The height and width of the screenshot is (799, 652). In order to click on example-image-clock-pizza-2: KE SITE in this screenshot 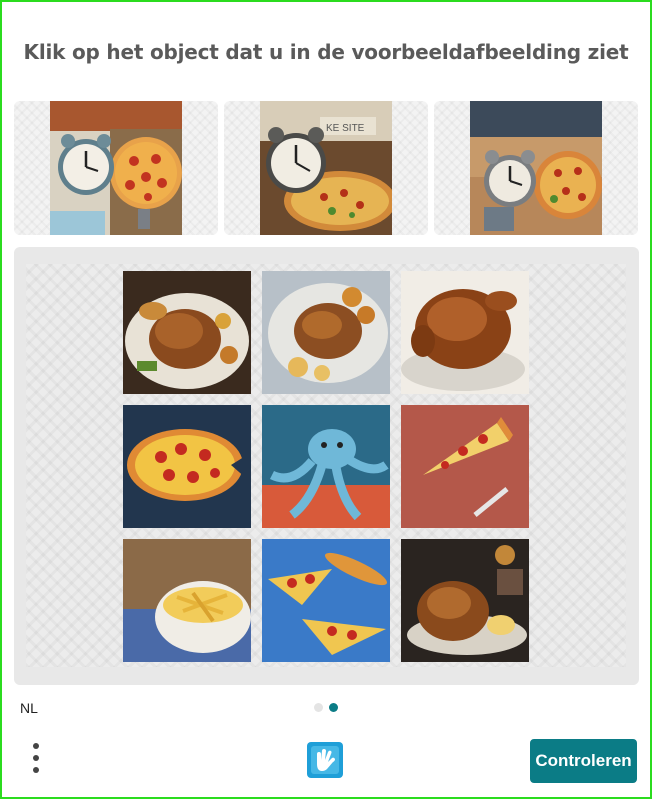, I will do `click(326, 168)`.